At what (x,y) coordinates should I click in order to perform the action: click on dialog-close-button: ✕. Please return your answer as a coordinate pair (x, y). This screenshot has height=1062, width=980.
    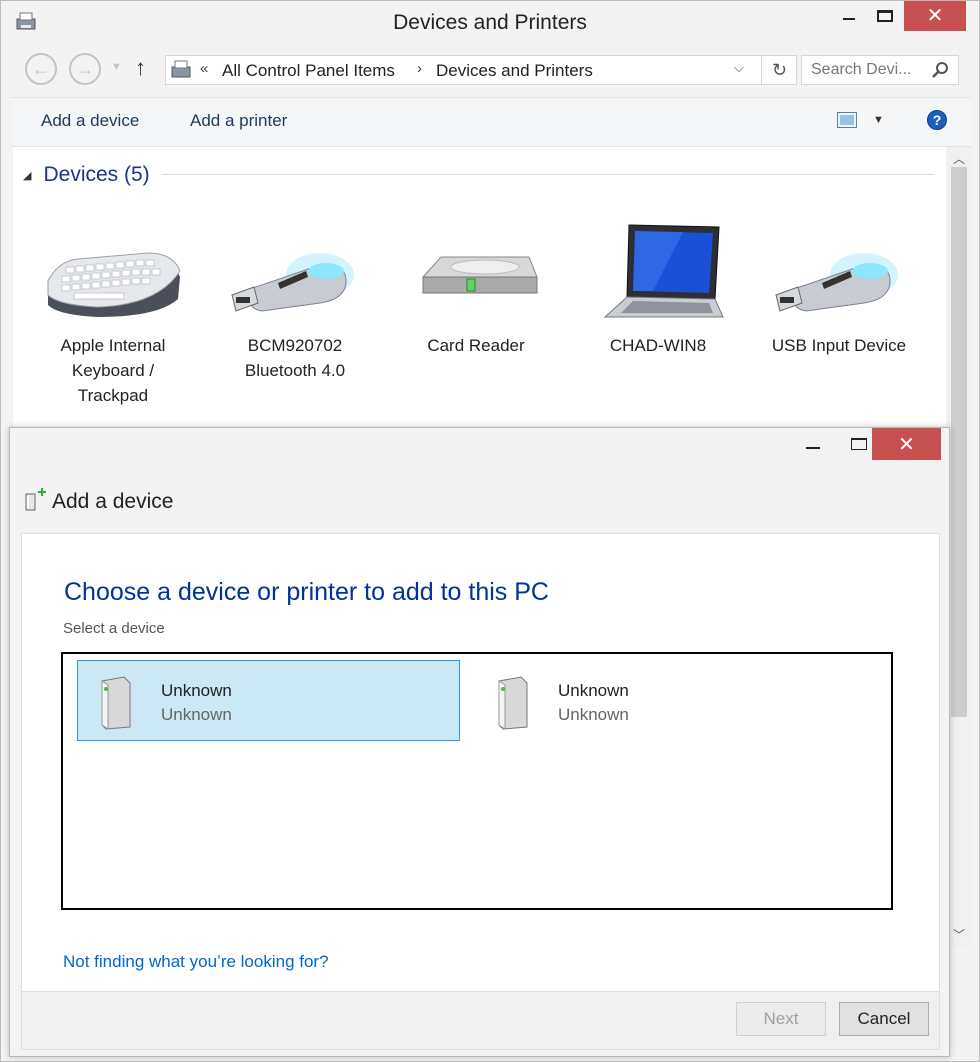
    Looking at the image, I should click on (906, 444).